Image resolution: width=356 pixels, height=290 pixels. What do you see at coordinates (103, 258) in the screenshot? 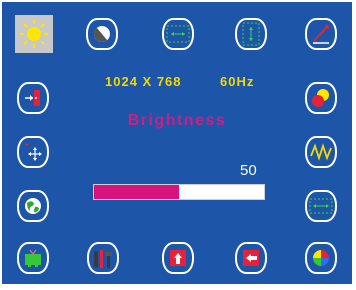
I see `tools-icon` at bounding box center [103, 258].